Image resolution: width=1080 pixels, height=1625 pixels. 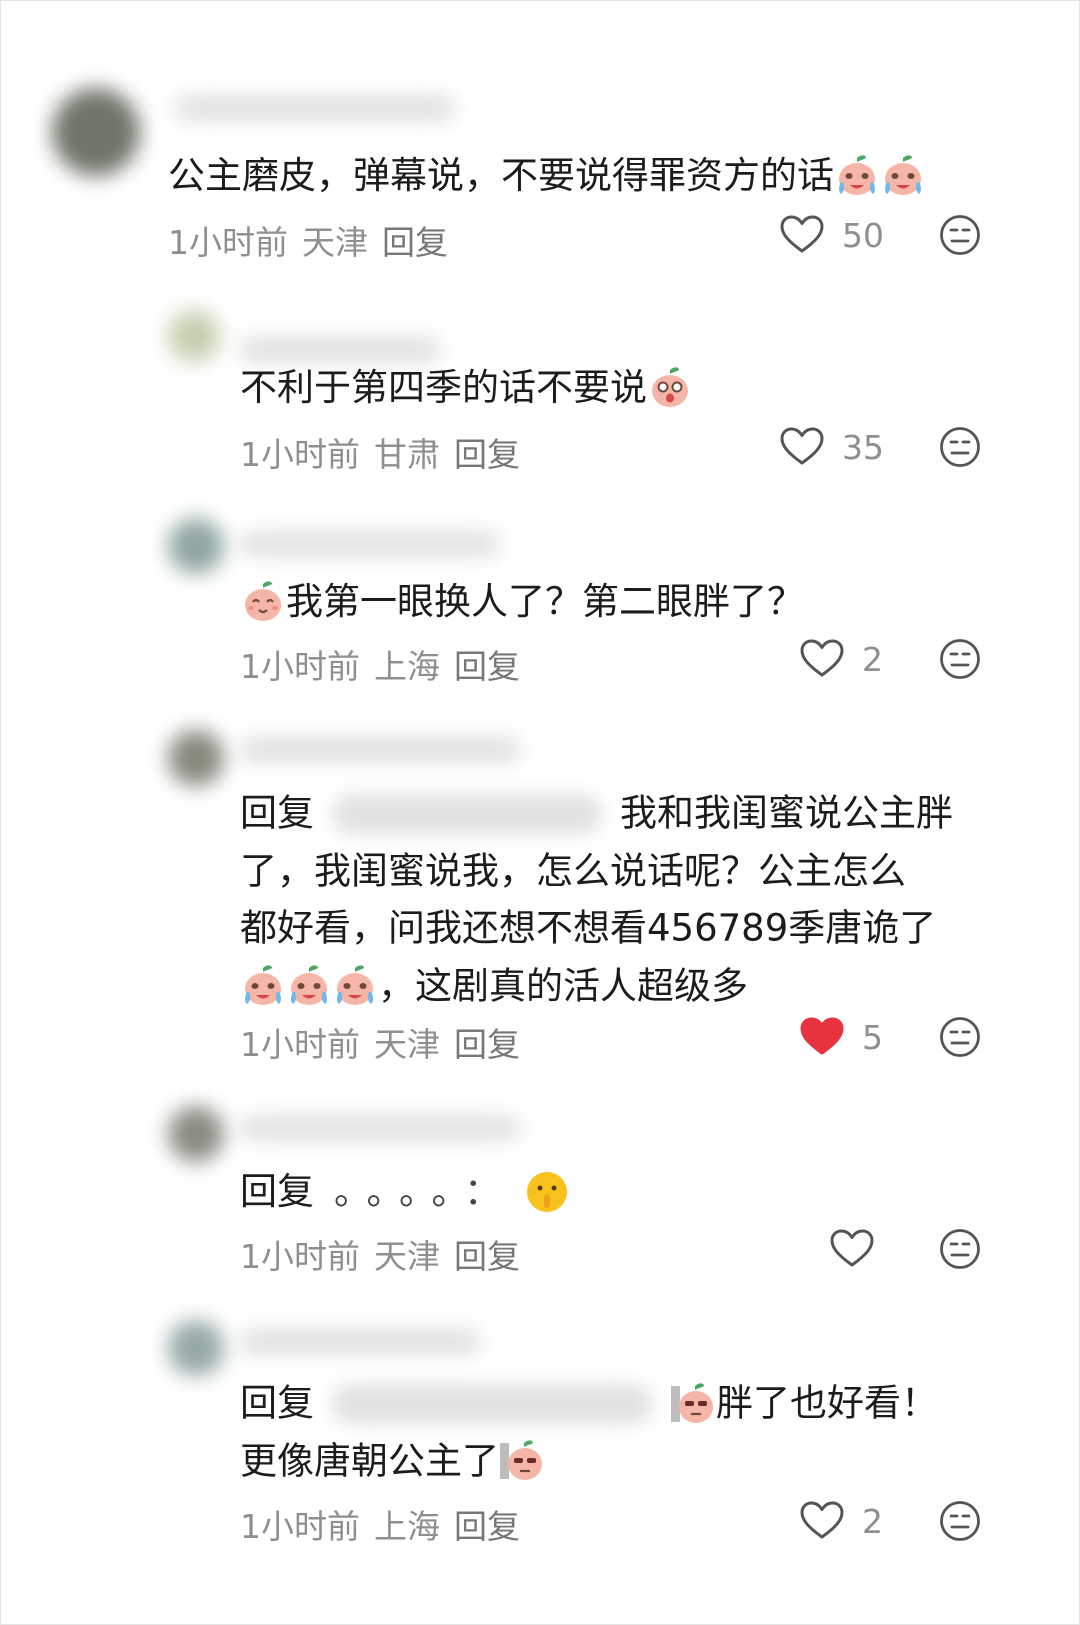 What do you see at coordinates (670, 386) in the screenshot?
I see `shocked-peach-emoji` at bounding box center [670, 386].